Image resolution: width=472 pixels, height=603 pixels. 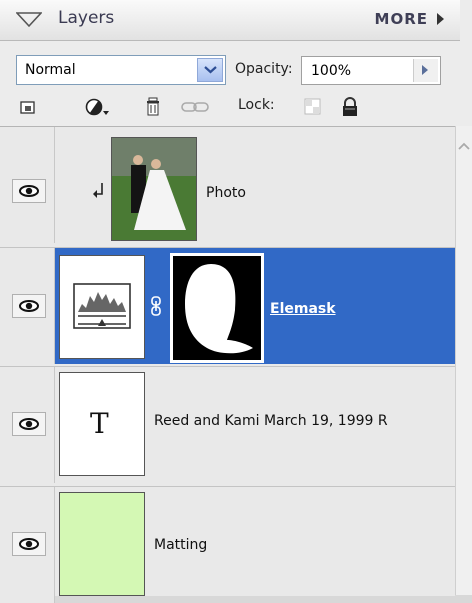 I want to click on scrollbar, so click(x=463, y=360).